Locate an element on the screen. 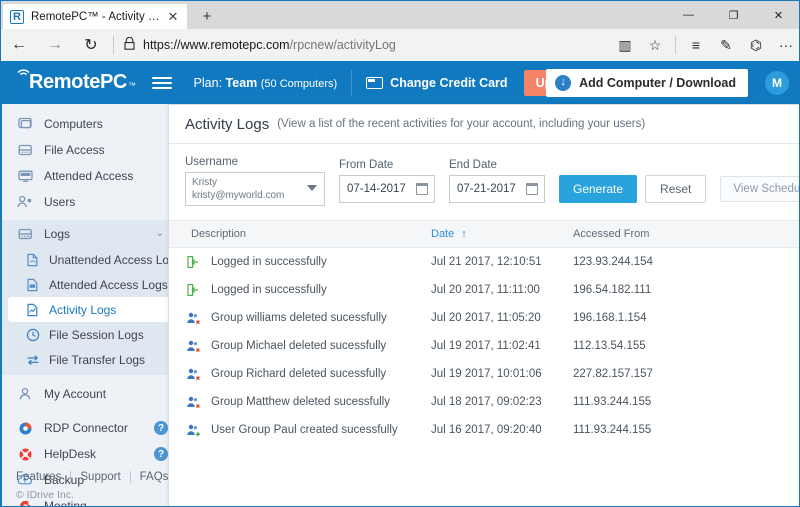 This screenshot has height=507, width=800. browser-tab: R RemotePC™ - Activity Logs ✕ is located at coordinates (95, 16).